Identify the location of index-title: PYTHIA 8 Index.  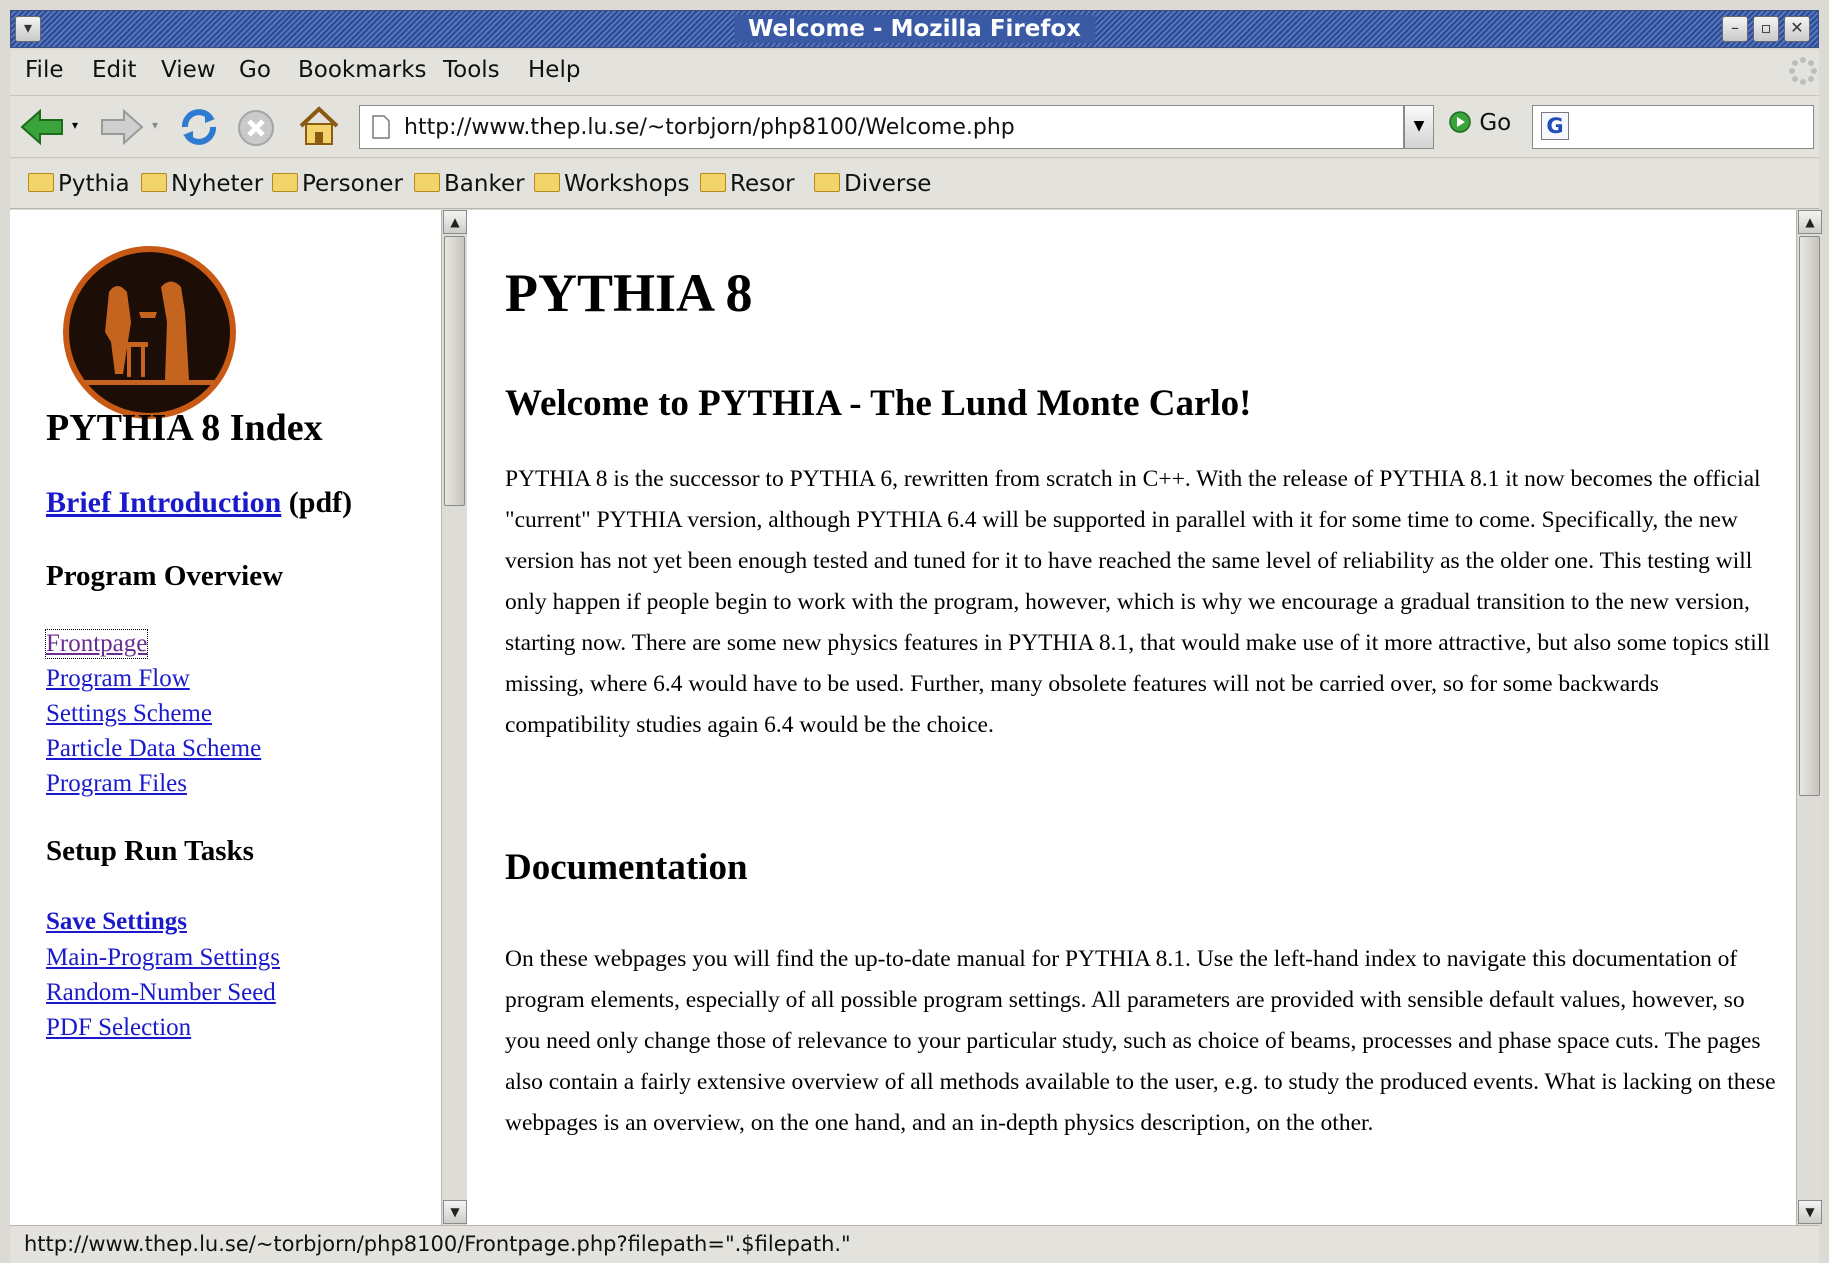
(184, 428).